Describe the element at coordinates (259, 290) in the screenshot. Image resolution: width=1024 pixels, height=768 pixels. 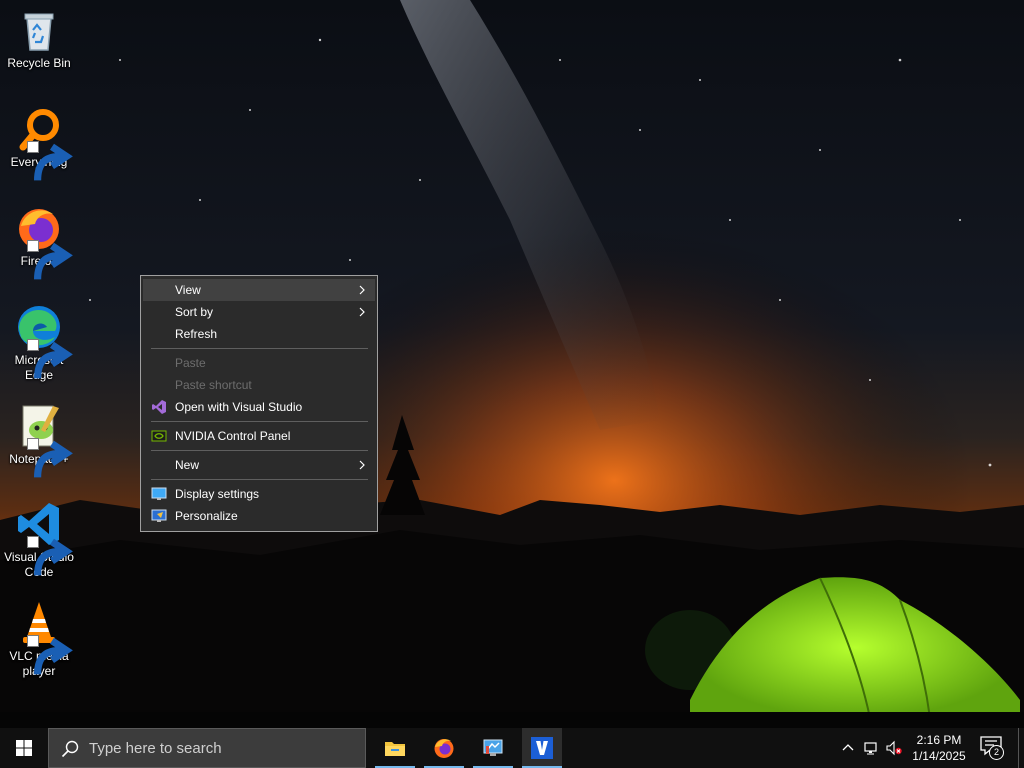
I see `menu-item-view: View` at that location.